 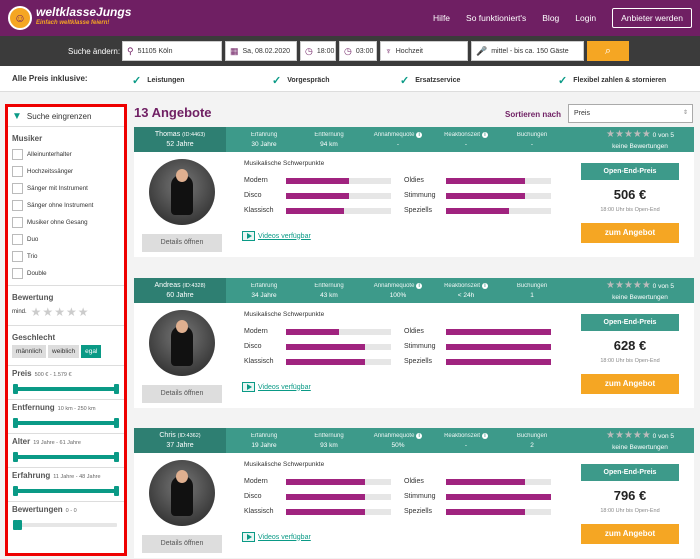 I want to click on skill-bar, so click(x=338, y=180).